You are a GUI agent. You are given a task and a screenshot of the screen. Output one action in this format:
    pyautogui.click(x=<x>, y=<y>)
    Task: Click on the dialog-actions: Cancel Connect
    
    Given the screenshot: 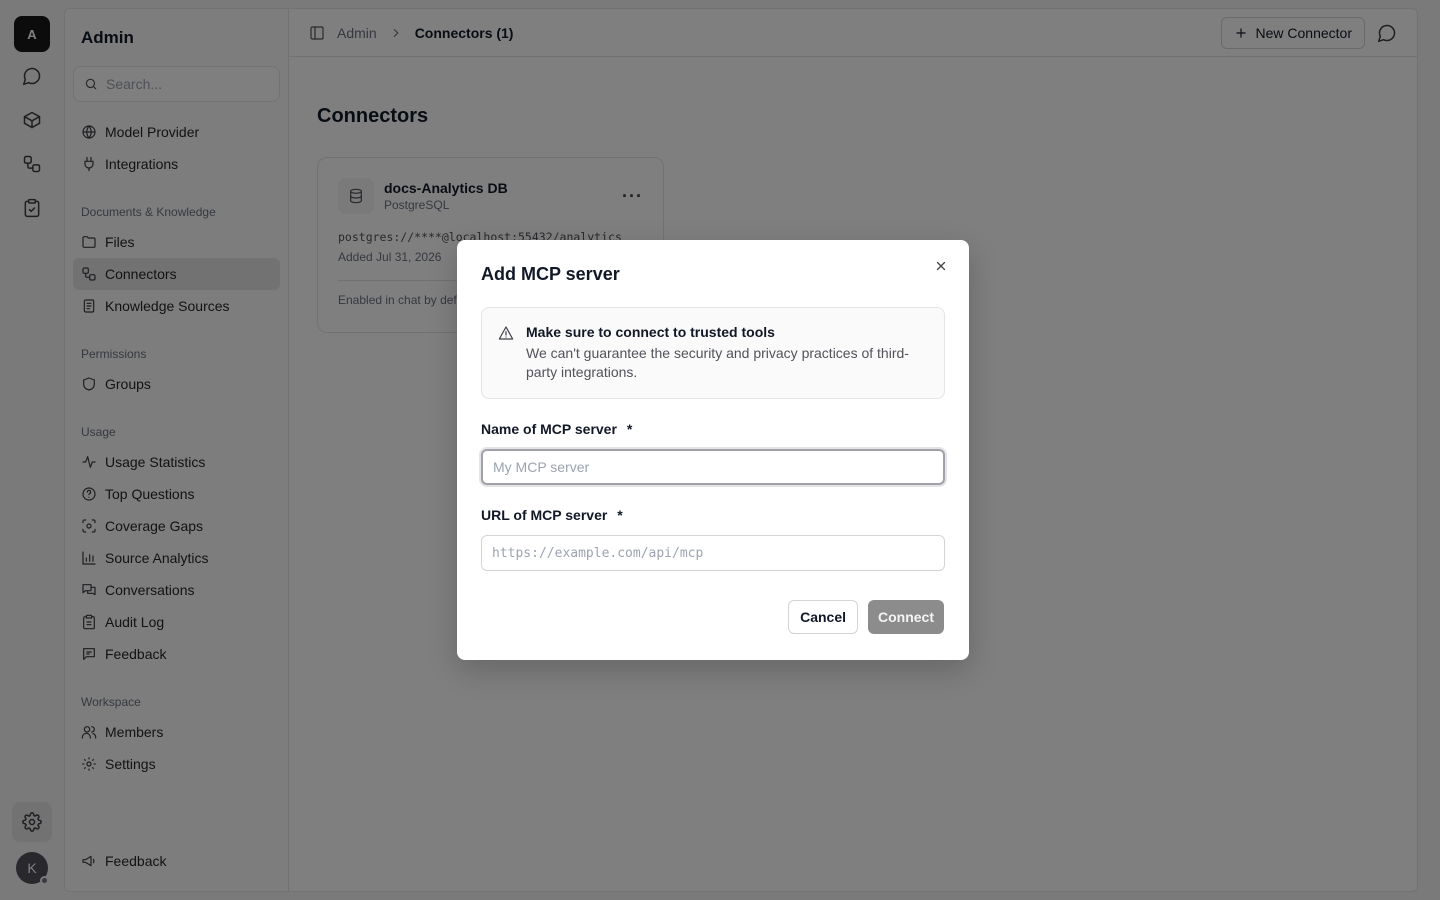 What is the action you would take?
    pyautogui.click(x=866, y=617)
    